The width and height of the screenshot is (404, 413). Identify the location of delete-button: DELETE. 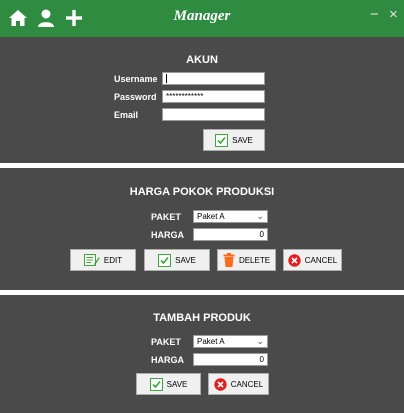
(246, 260).